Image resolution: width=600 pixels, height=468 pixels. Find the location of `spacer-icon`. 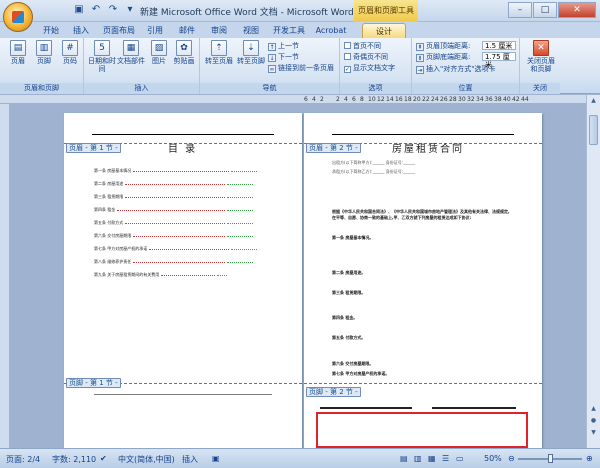

spacer-icon is located at coordinates (45, 10).